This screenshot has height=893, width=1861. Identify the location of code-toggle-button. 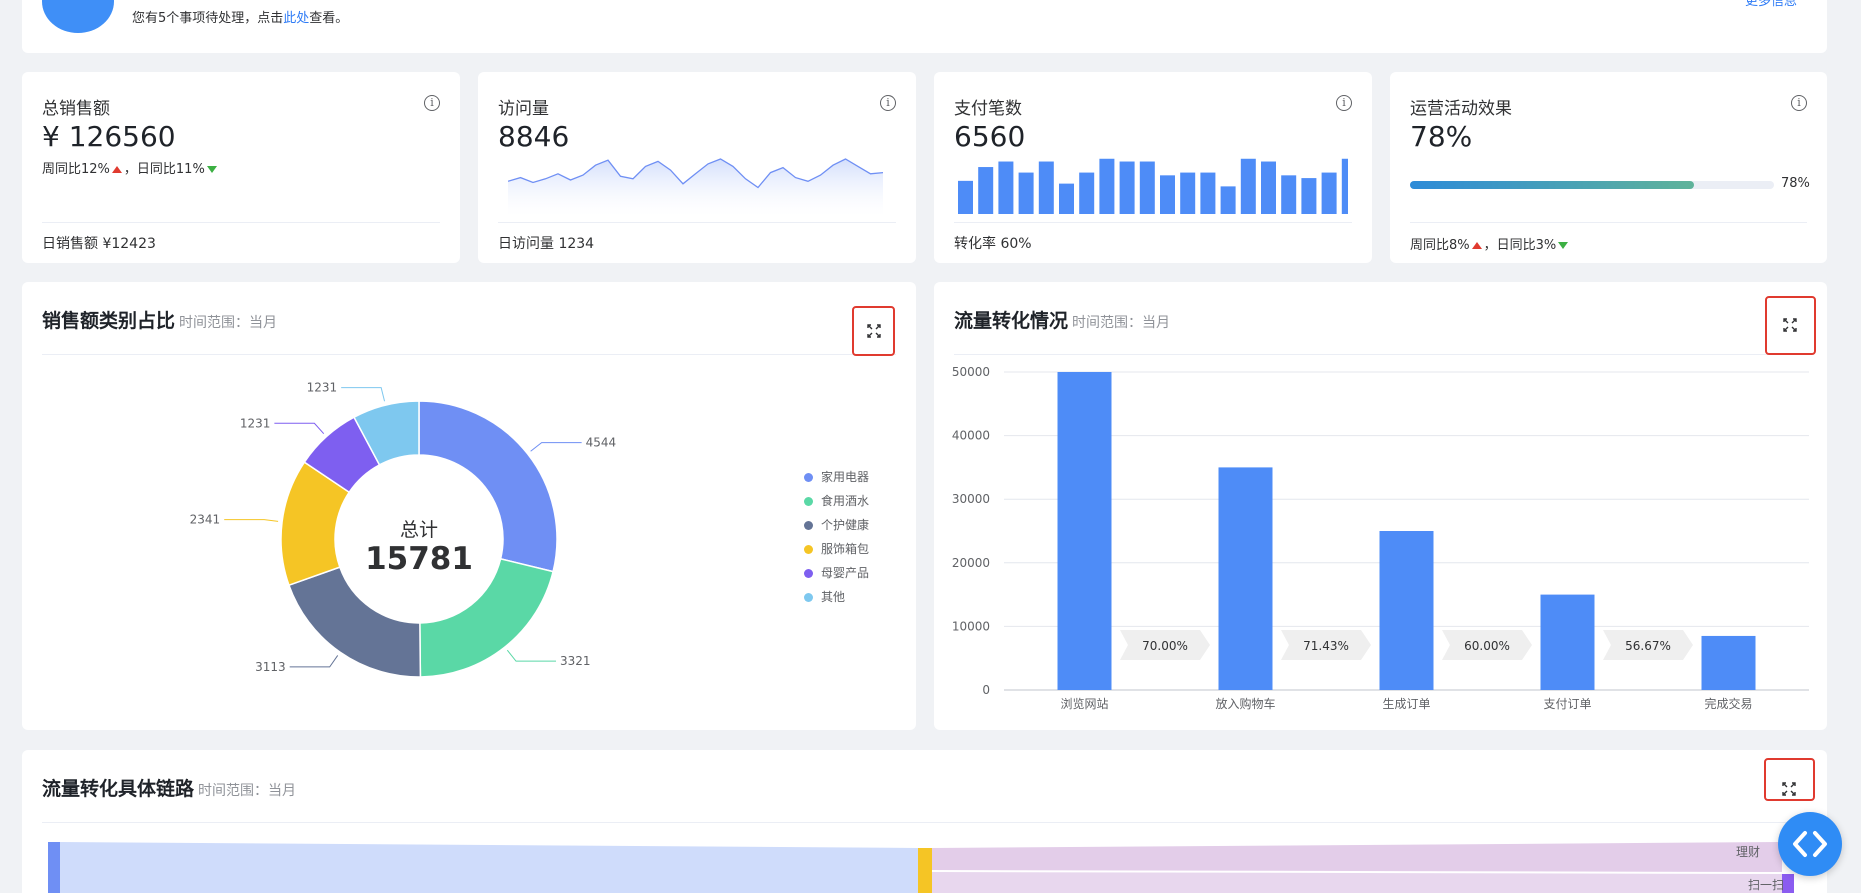
(1810, 844).